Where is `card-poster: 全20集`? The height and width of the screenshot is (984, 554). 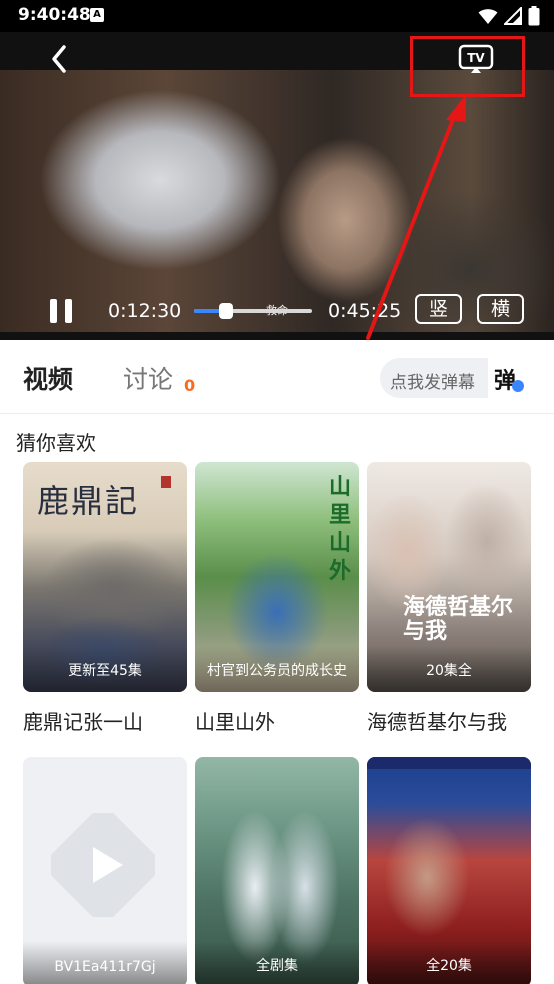
card-poster: 全20集 is located at coordinates (449, 870).